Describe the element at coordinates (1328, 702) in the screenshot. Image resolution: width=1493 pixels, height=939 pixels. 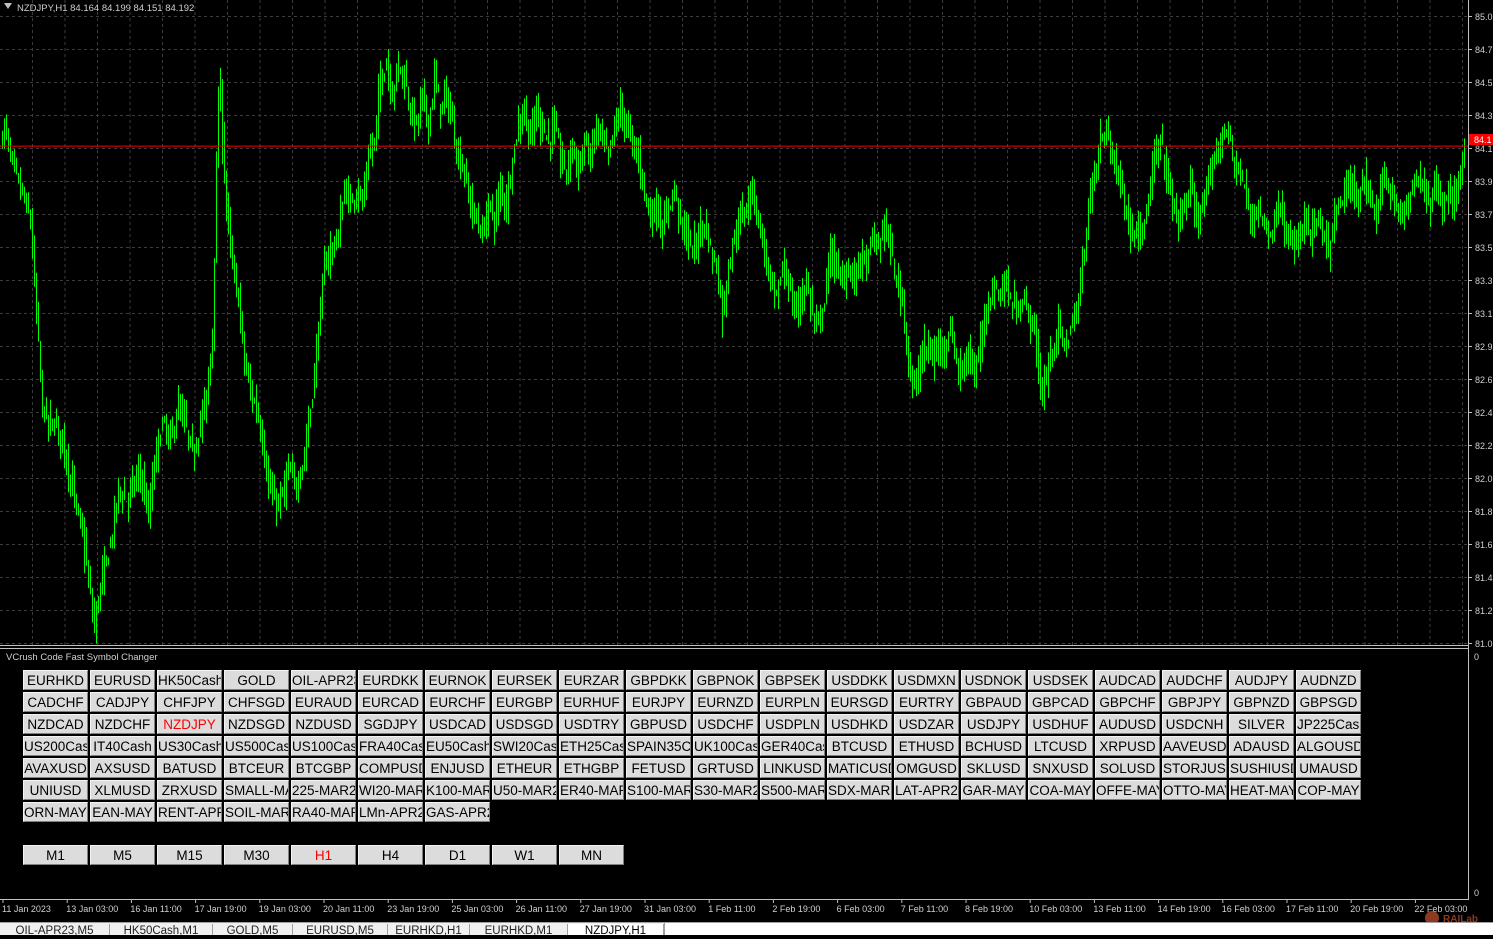
I see `symbol-button-gbpsgd: GBPSGD` at that location.